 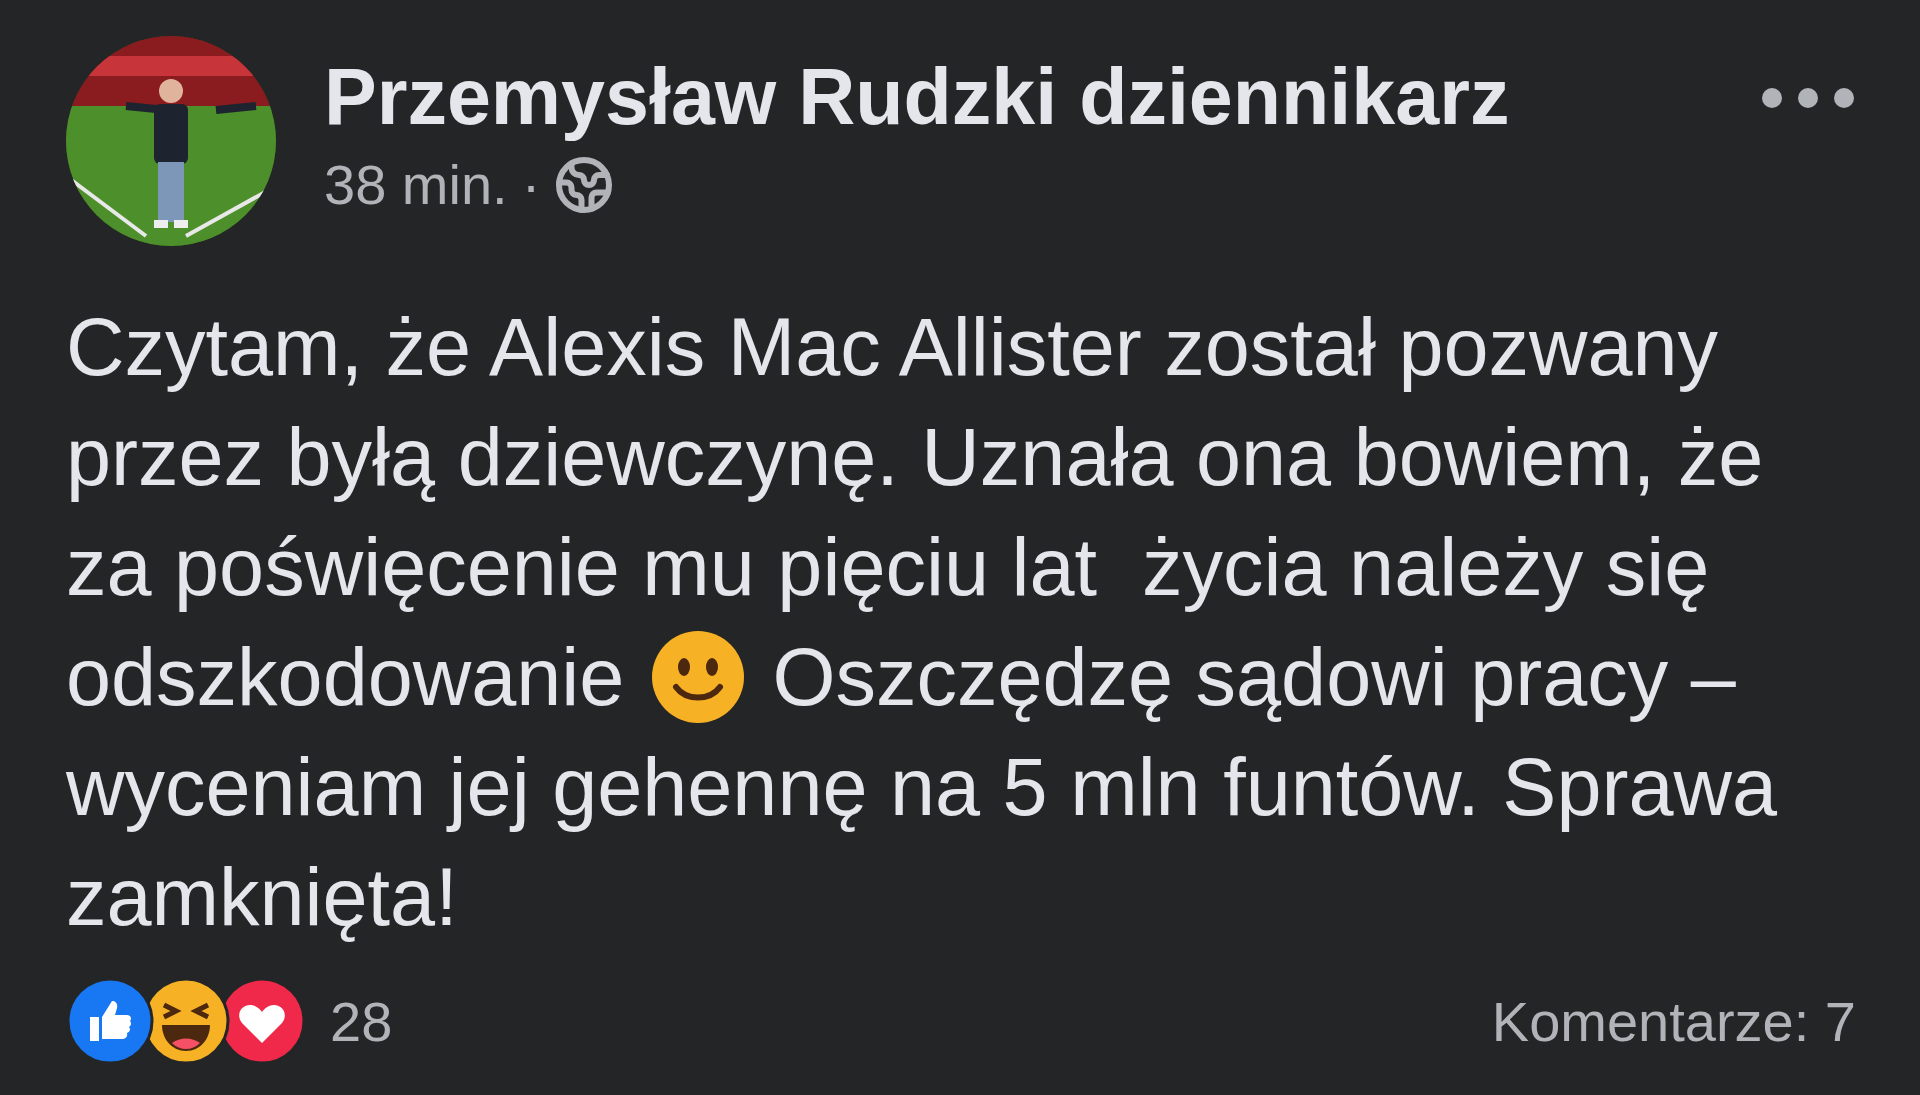 I want to click on reaction-count: 28, so click(x=361, y=1021).